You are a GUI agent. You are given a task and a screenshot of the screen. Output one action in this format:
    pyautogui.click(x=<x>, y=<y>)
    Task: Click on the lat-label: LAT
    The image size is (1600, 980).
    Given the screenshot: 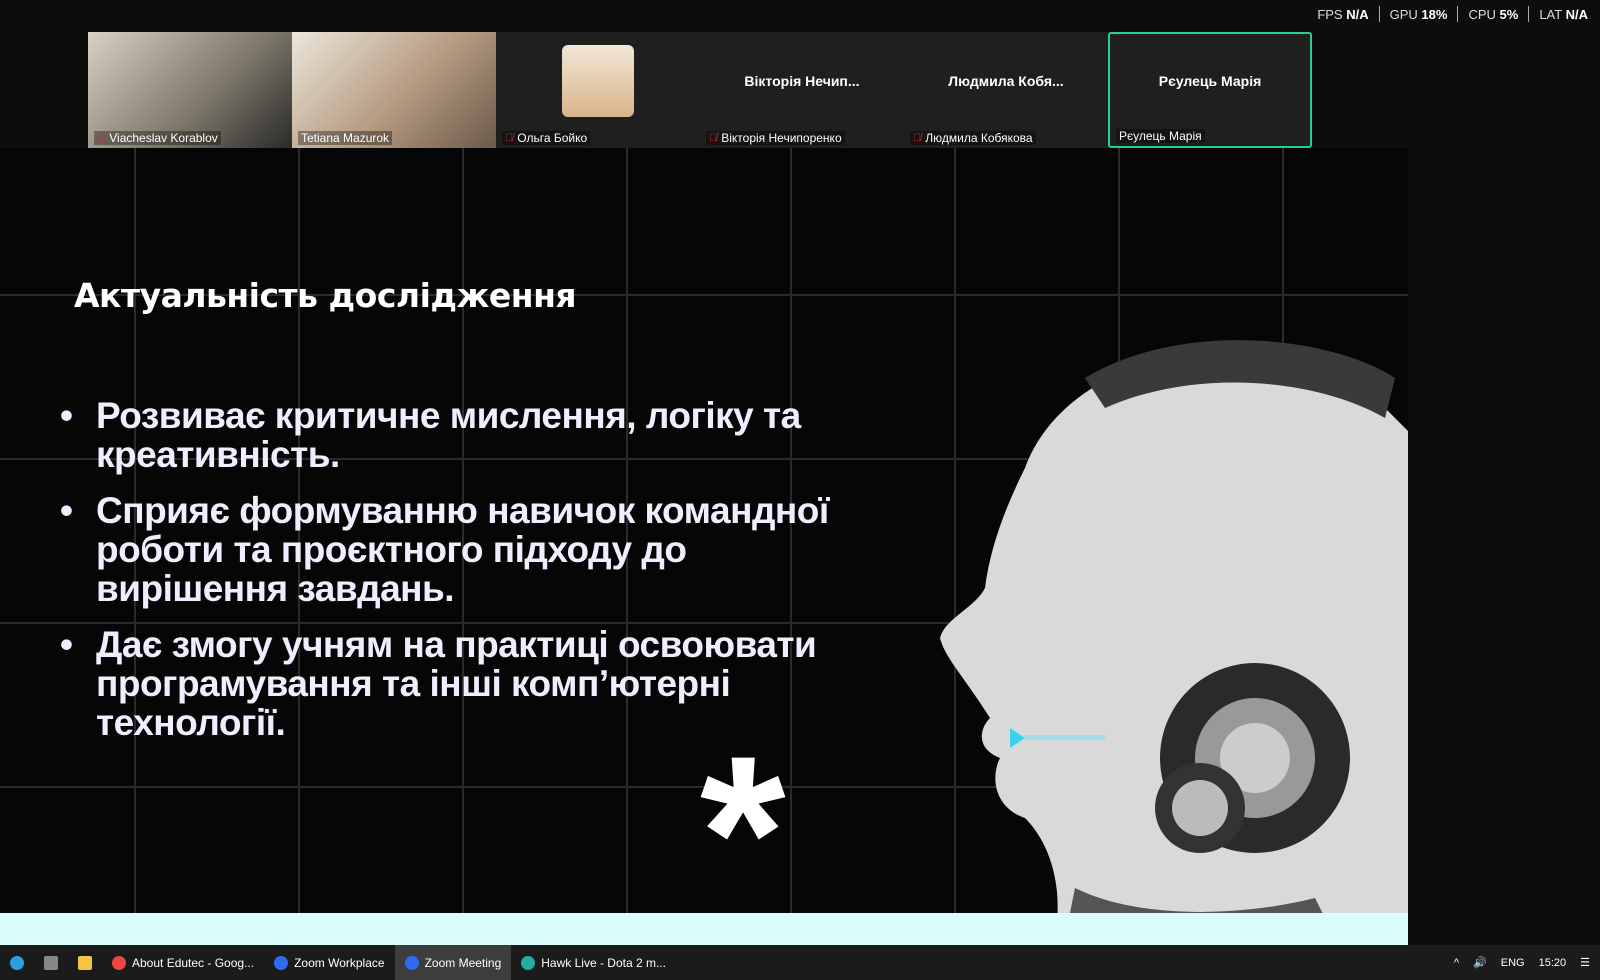 What is the action you would take?
    pyautogui.click(x=1550, y=14)
    